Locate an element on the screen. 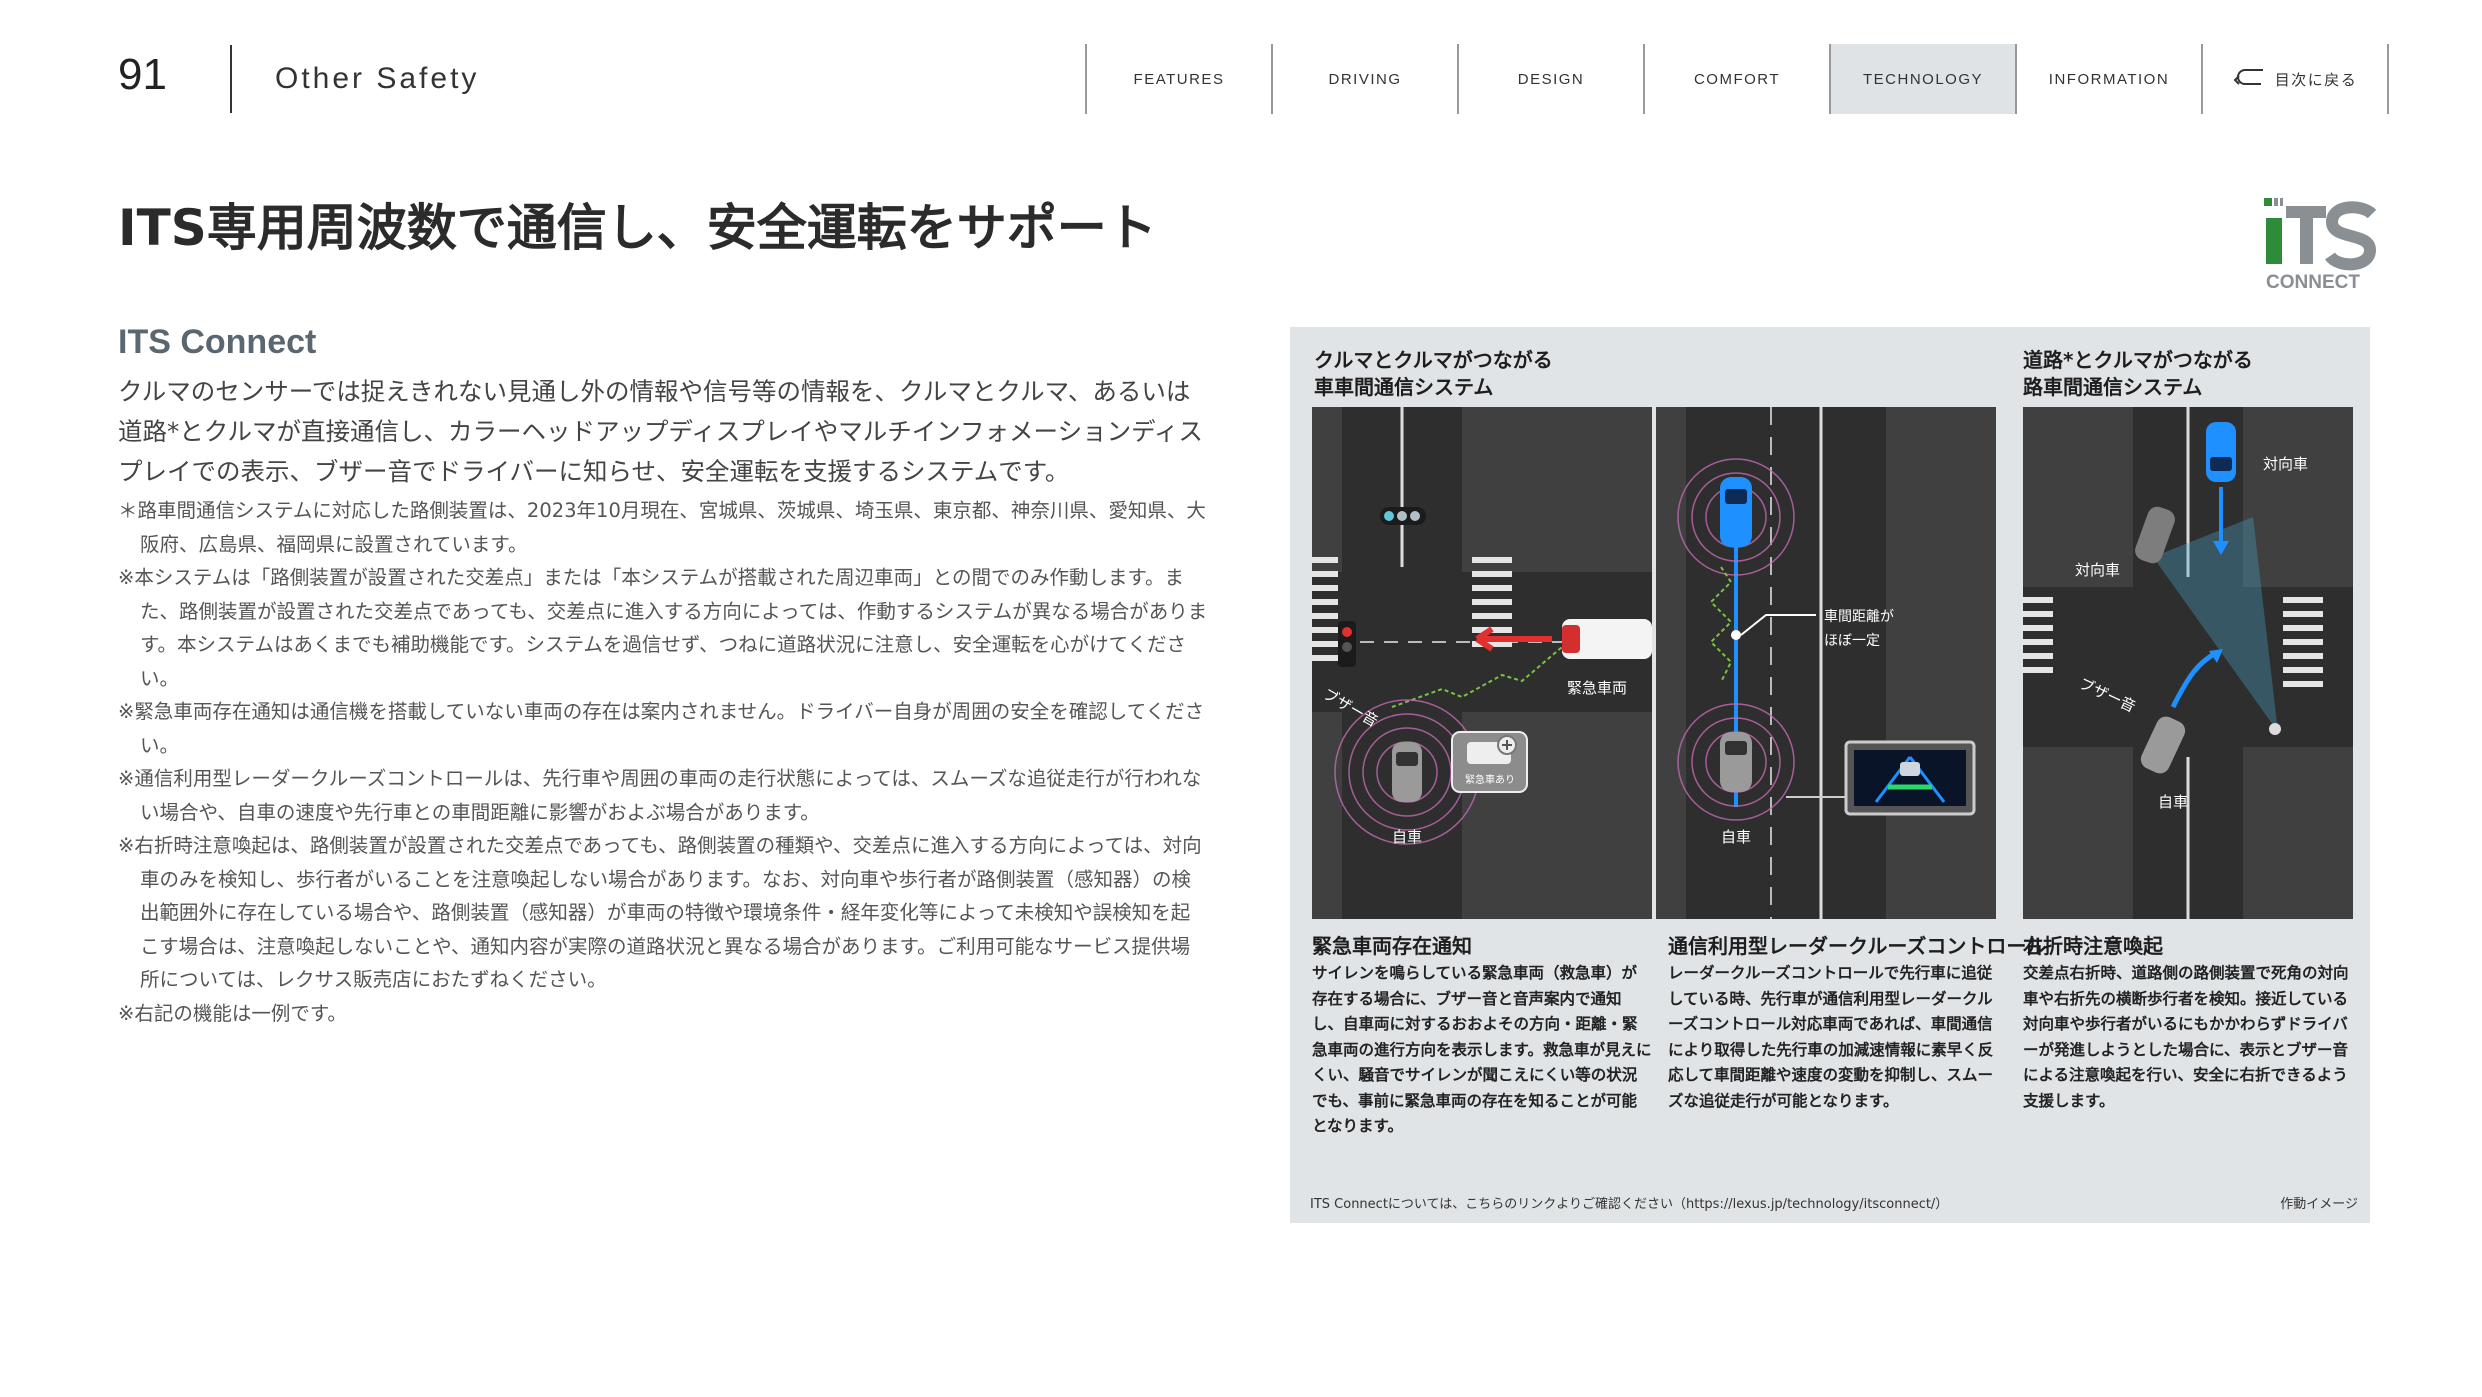 Image resolution: width=2482 pixels, height=1397 pixels. logo-connect-text: CONNECT is located at coordinates (2313, 282).